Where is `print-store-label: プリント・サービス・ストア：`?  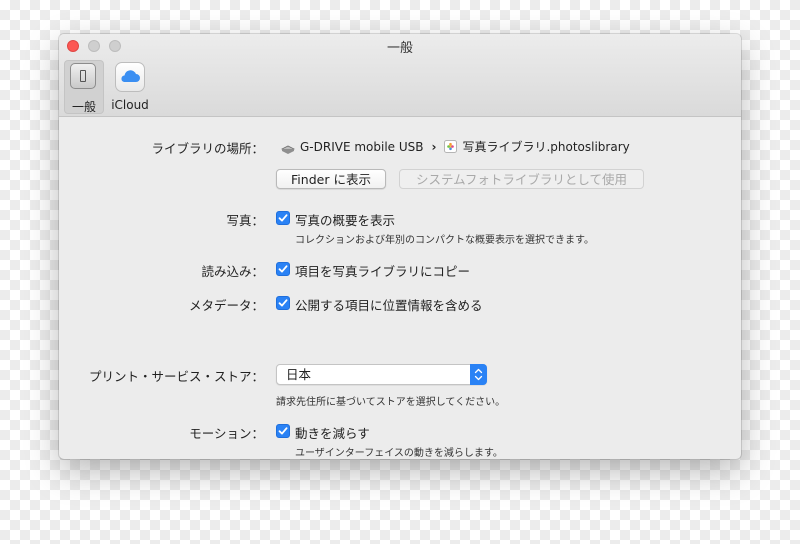
print-store-label: プリント・サービス・ストア： is located at coordinates (176, 376).